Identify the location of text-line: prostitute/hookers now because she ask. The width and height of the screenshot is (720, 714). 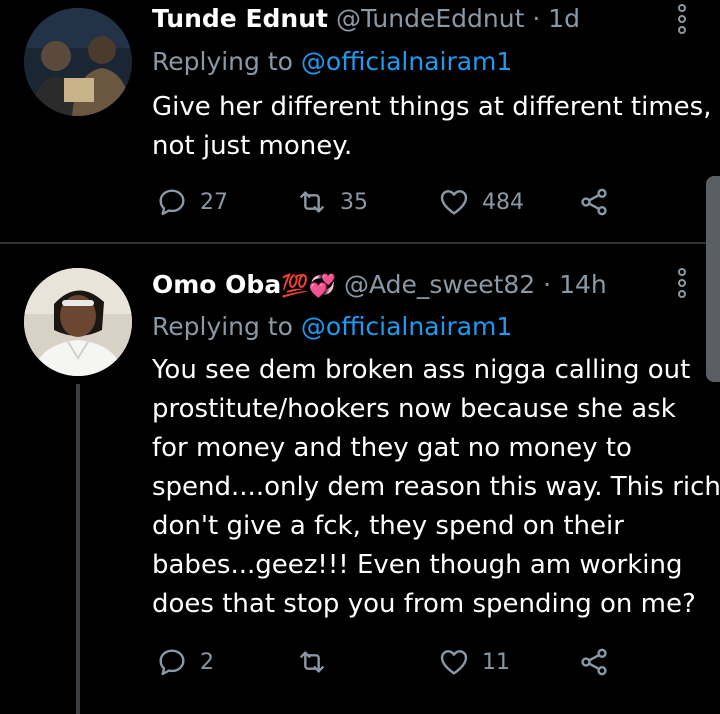
(414, 409).